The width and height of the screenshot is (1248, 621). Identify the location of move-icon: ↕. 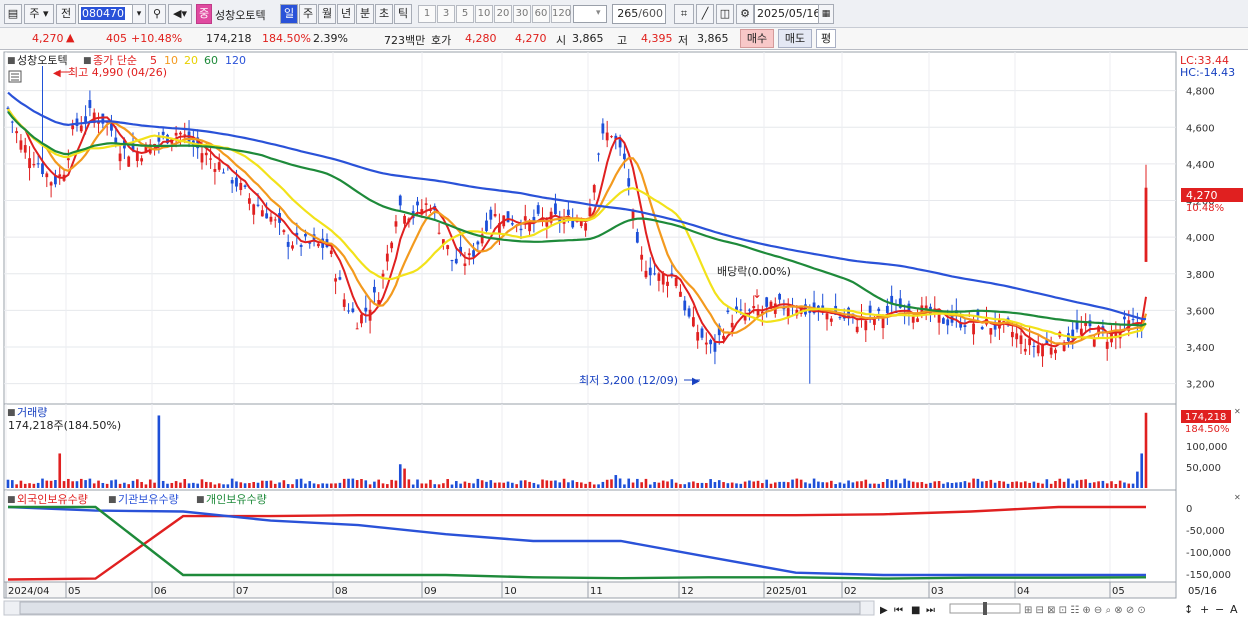
(1188, 609).